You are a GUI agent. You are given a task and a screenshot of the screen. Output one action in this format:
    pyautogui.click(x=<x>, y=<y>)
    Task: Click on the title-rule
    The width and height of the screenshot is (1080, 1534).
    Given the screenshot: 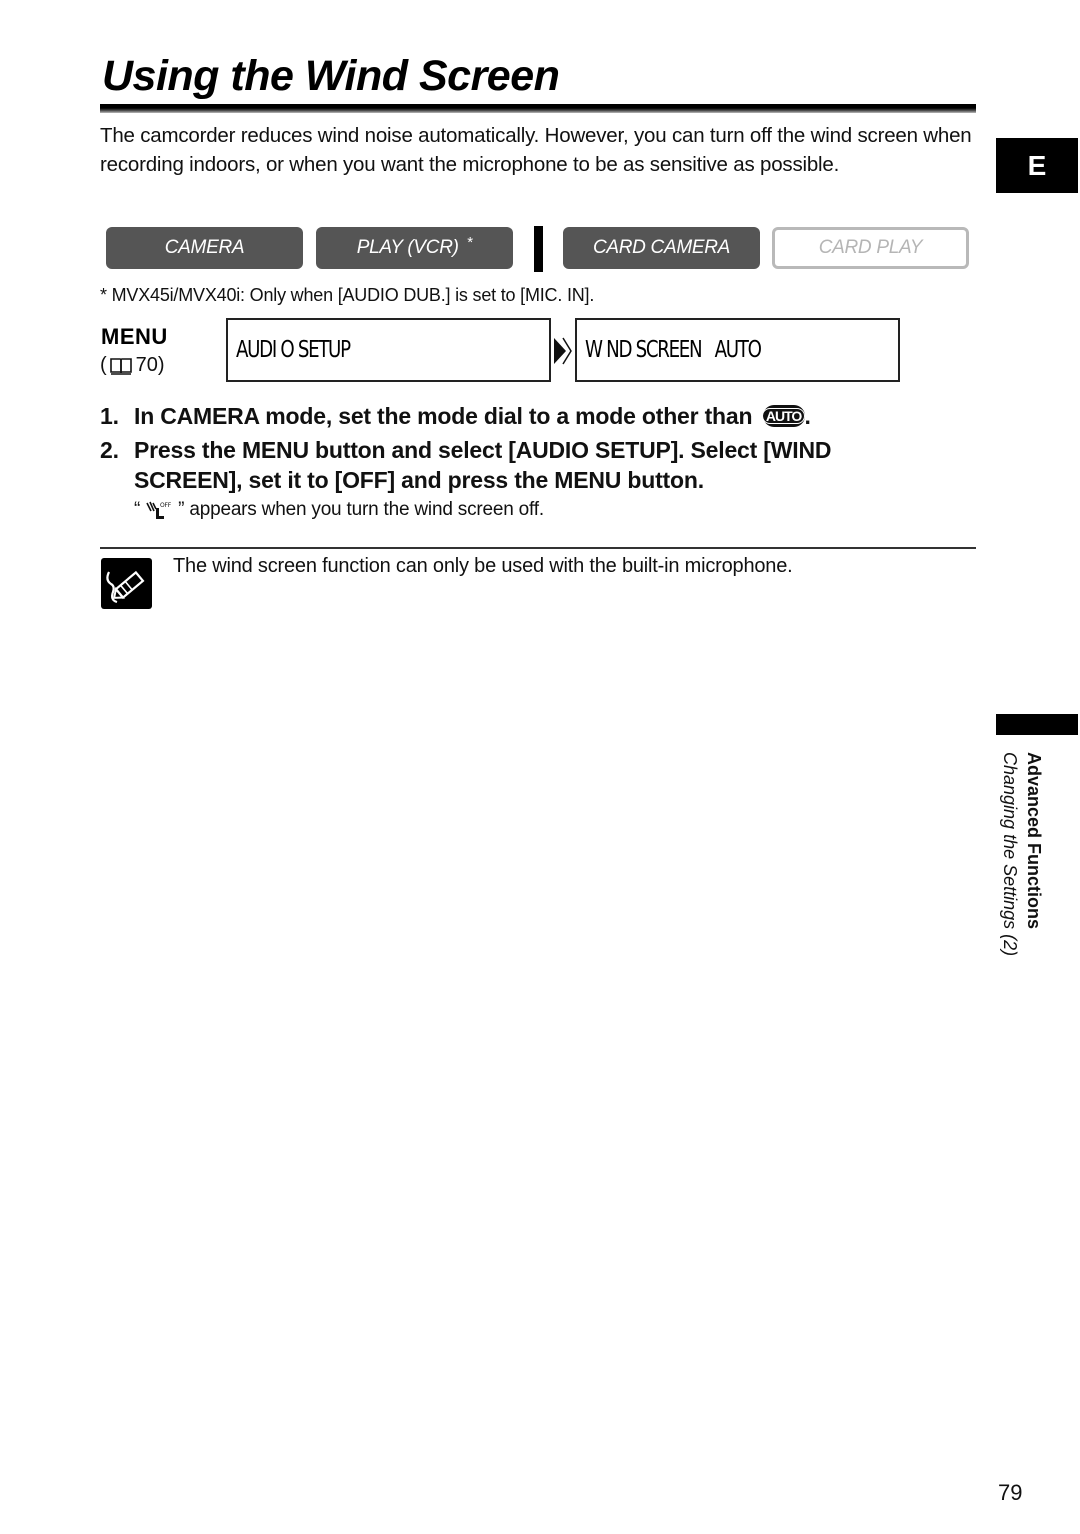 What is the action you would take?
    pyautogui.click(x=538, y=108)
    